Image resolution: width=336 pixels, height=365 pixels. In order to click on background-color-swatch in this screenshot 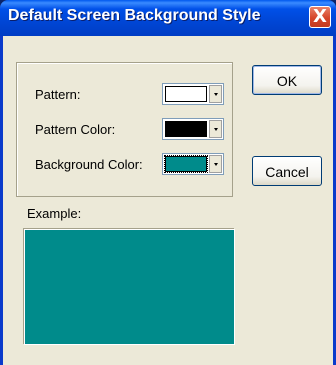, I will do `click(186, 164)`.